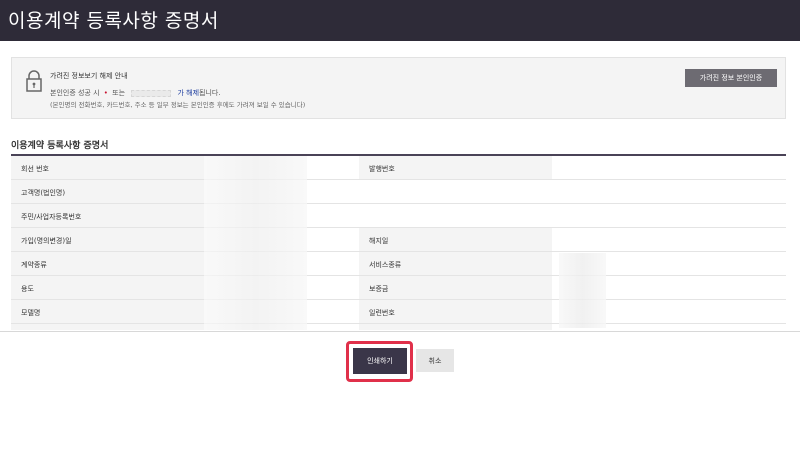 The height and width of the screenshot is (475, 800). Describe the element at coordinates (189, 93) in the screenshot. I see `unmask-link: 가 해제` at that location.